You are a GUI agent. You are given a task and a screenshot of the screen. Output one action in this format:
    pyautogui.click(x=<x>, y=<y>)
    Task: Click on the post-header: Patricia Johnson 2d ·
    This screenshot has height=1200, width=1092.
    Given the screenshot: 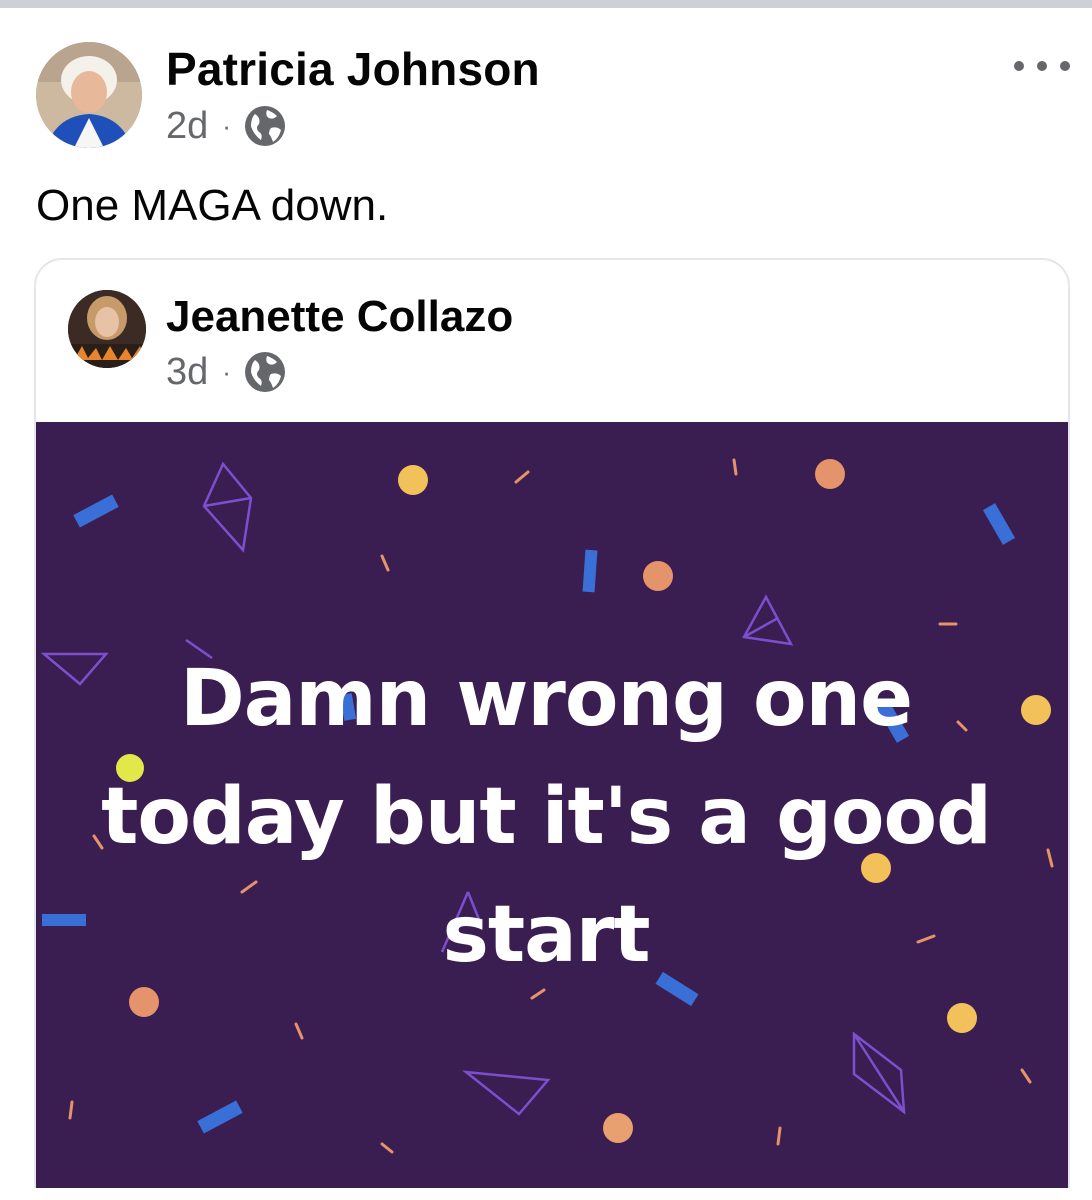 What is the action you would take?
    pyautogui.click(x=546, y=88)
    